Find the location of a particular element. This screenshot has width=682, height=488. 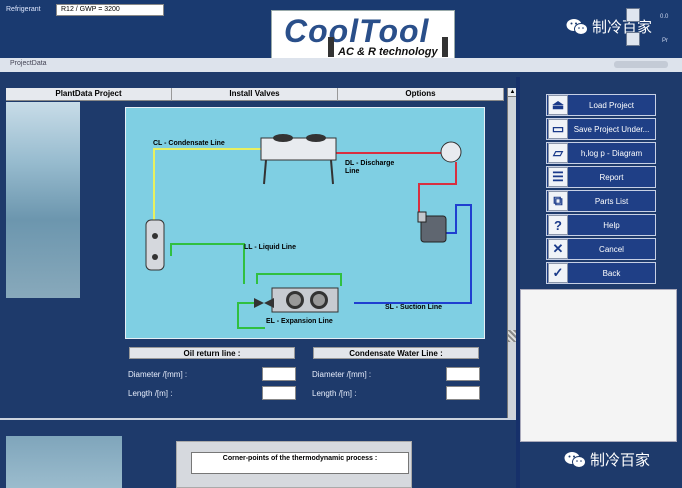

button-label: Help is located at coordinates (611, 225).